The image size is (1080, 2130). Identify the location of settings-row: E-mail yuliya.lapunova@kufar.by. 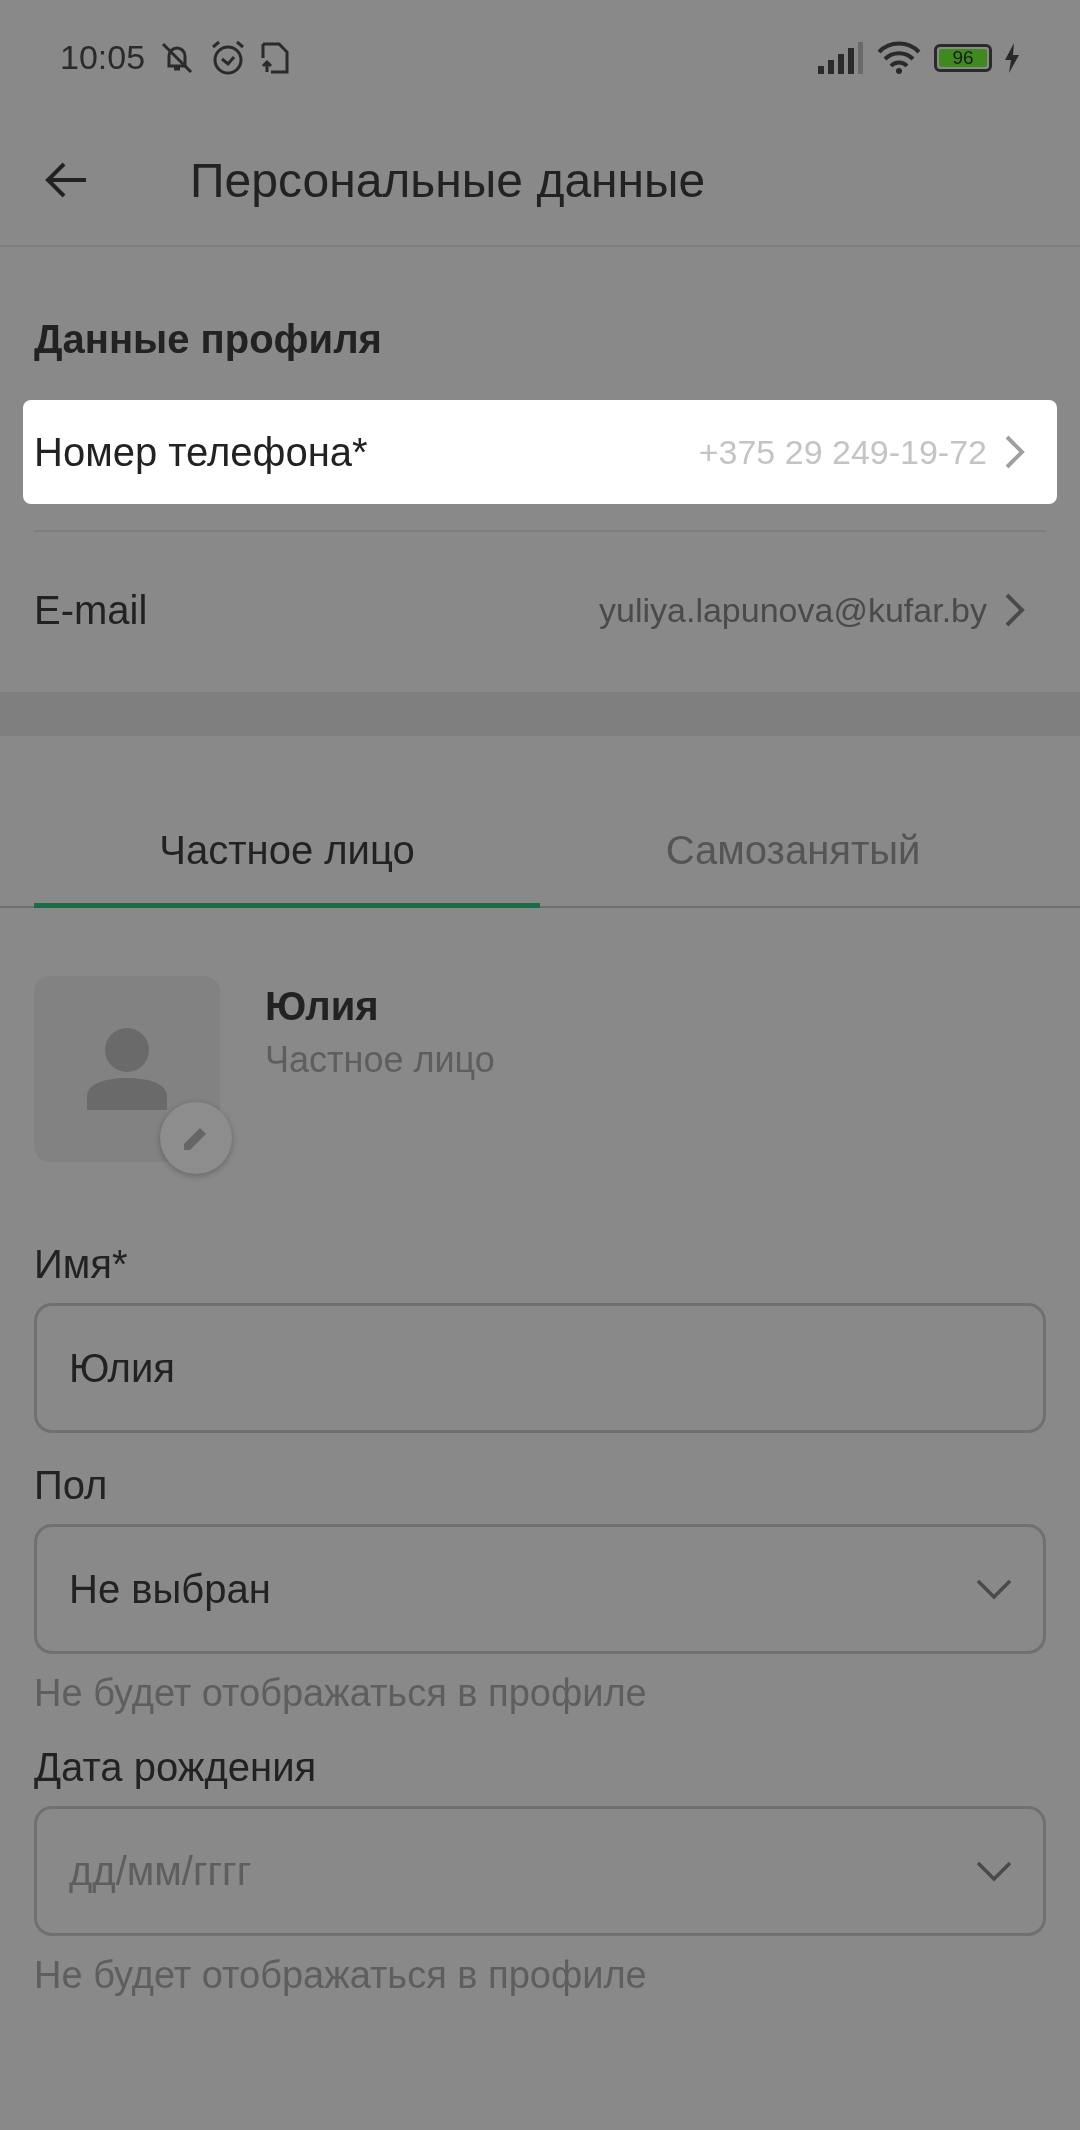
(540, 610).